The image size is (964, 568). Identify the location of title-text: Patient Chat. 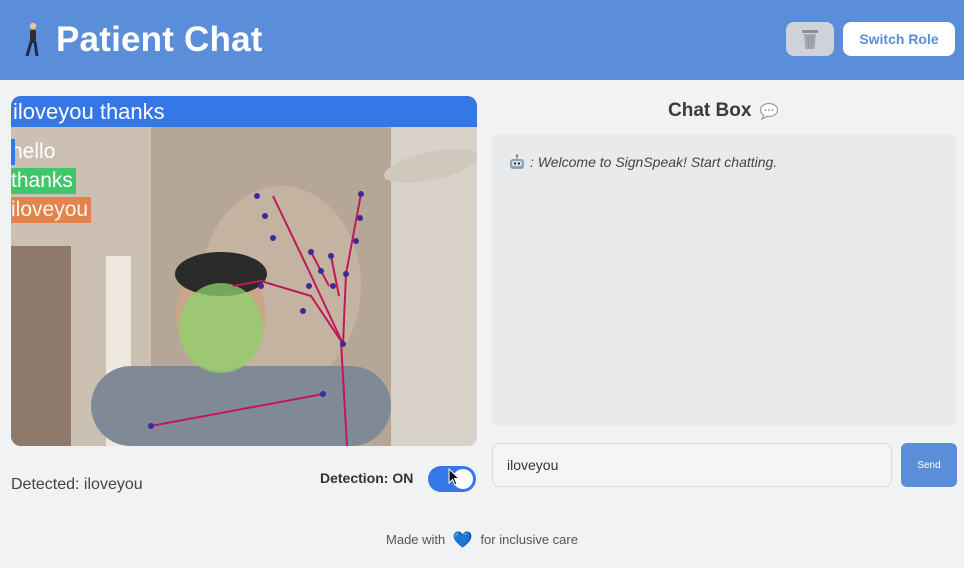
(159, 39).